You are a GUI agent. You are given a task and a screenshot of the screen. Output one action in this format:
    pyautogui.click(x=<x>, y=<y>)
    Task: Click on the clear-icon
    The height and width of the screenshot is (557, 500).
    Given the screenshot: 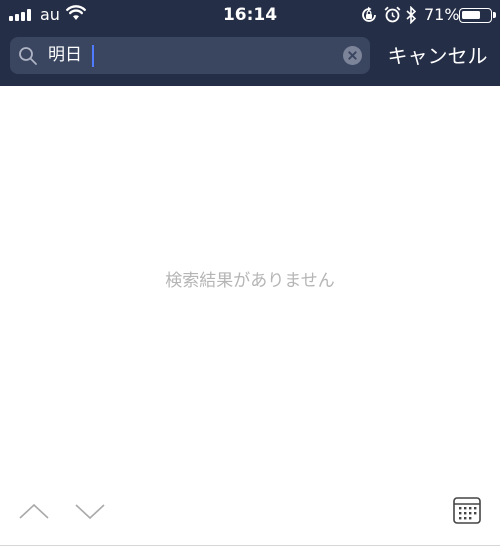 What is the action you would take?
    pyautogui.click(x=352, y=55)
    